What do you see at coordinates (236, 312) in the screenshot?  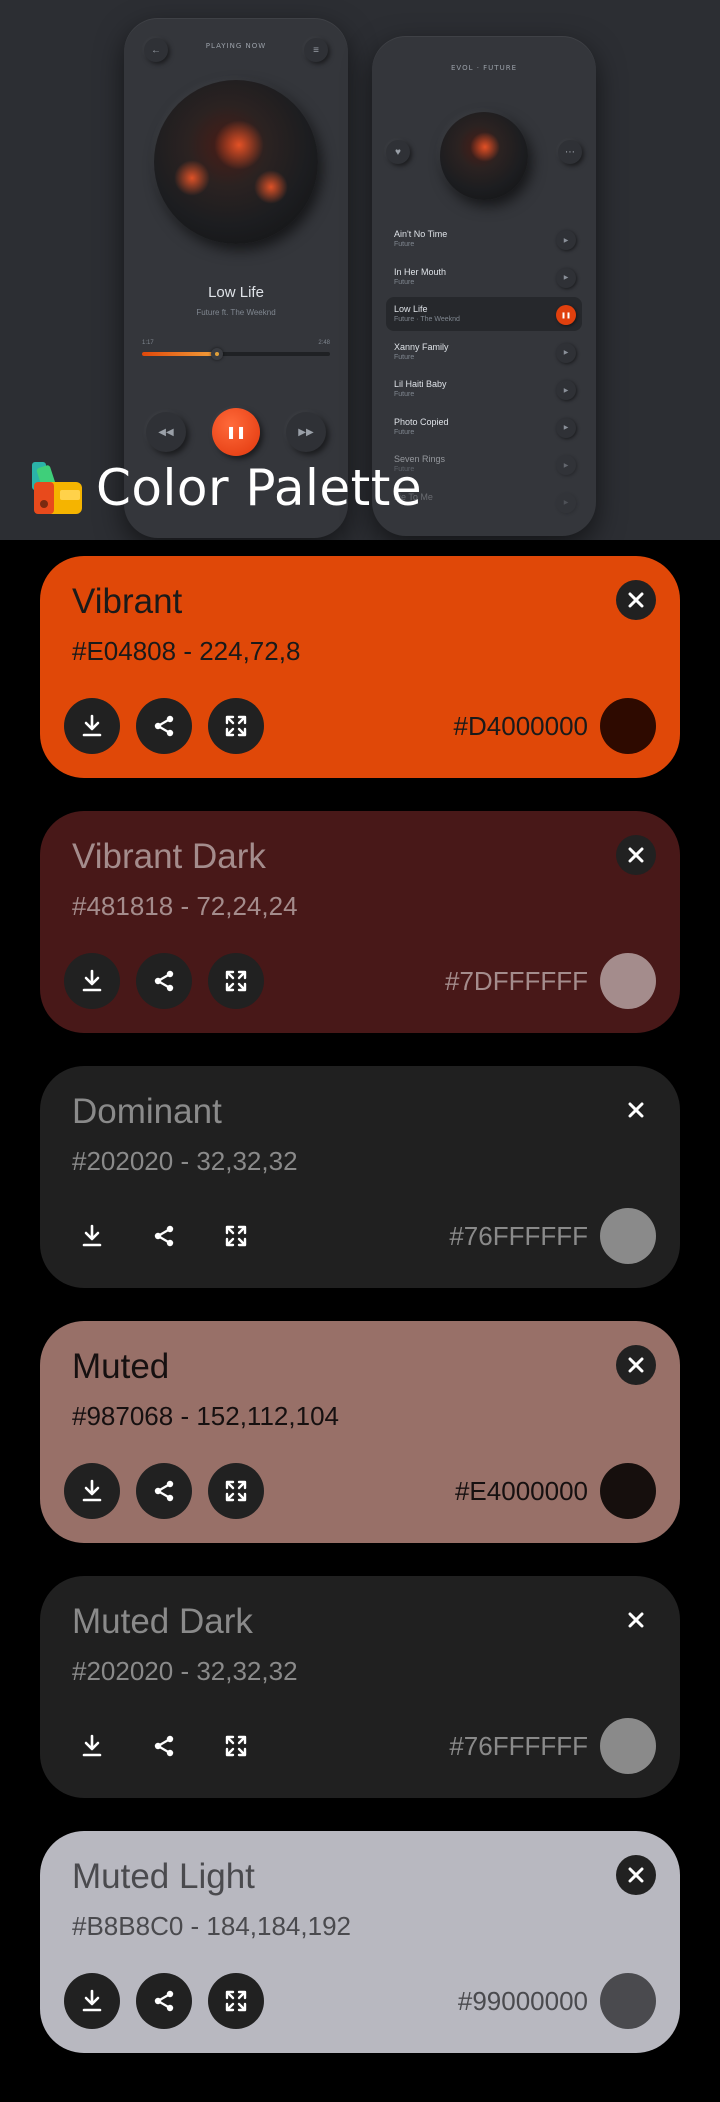 I see `song-artist: Future ft. The Weeknd` at bounding box center [236, 312].